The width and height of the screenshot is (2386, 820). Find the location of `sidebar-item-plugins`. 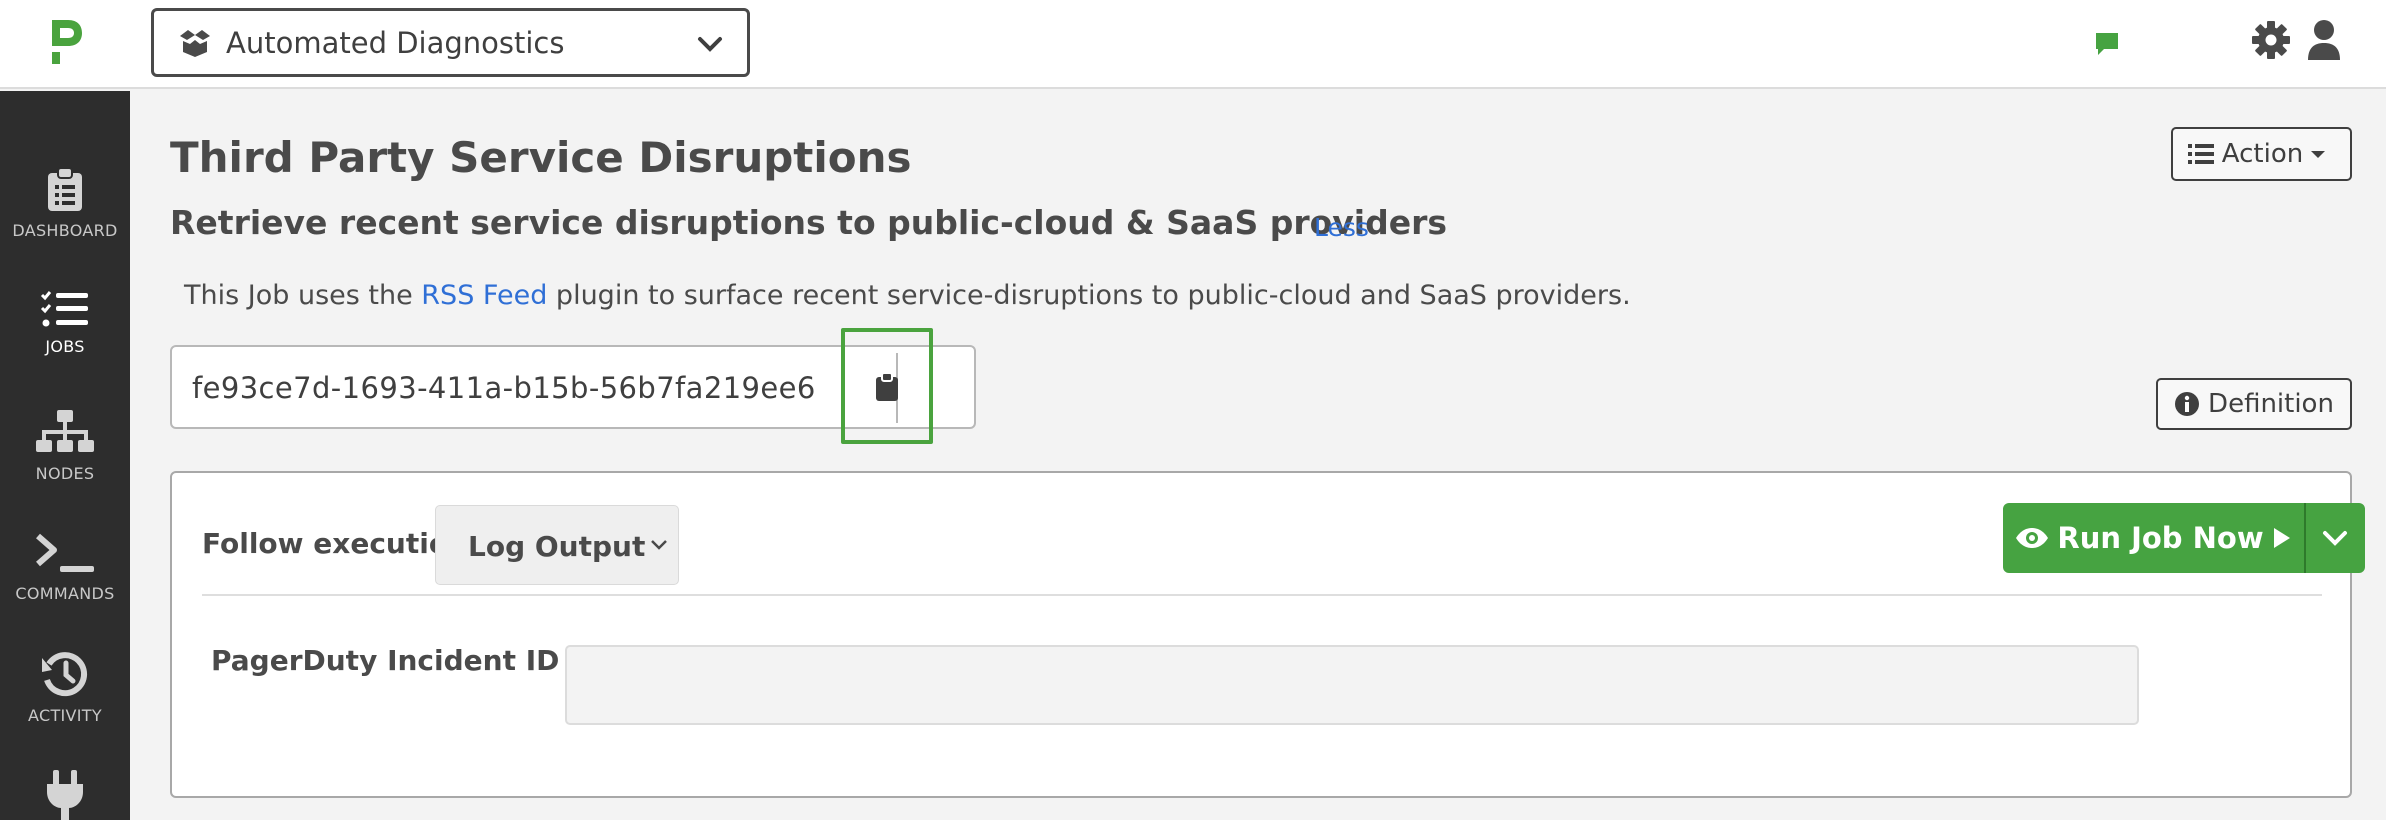

sidebar-item-plugins is located at coordinates (65, 795).